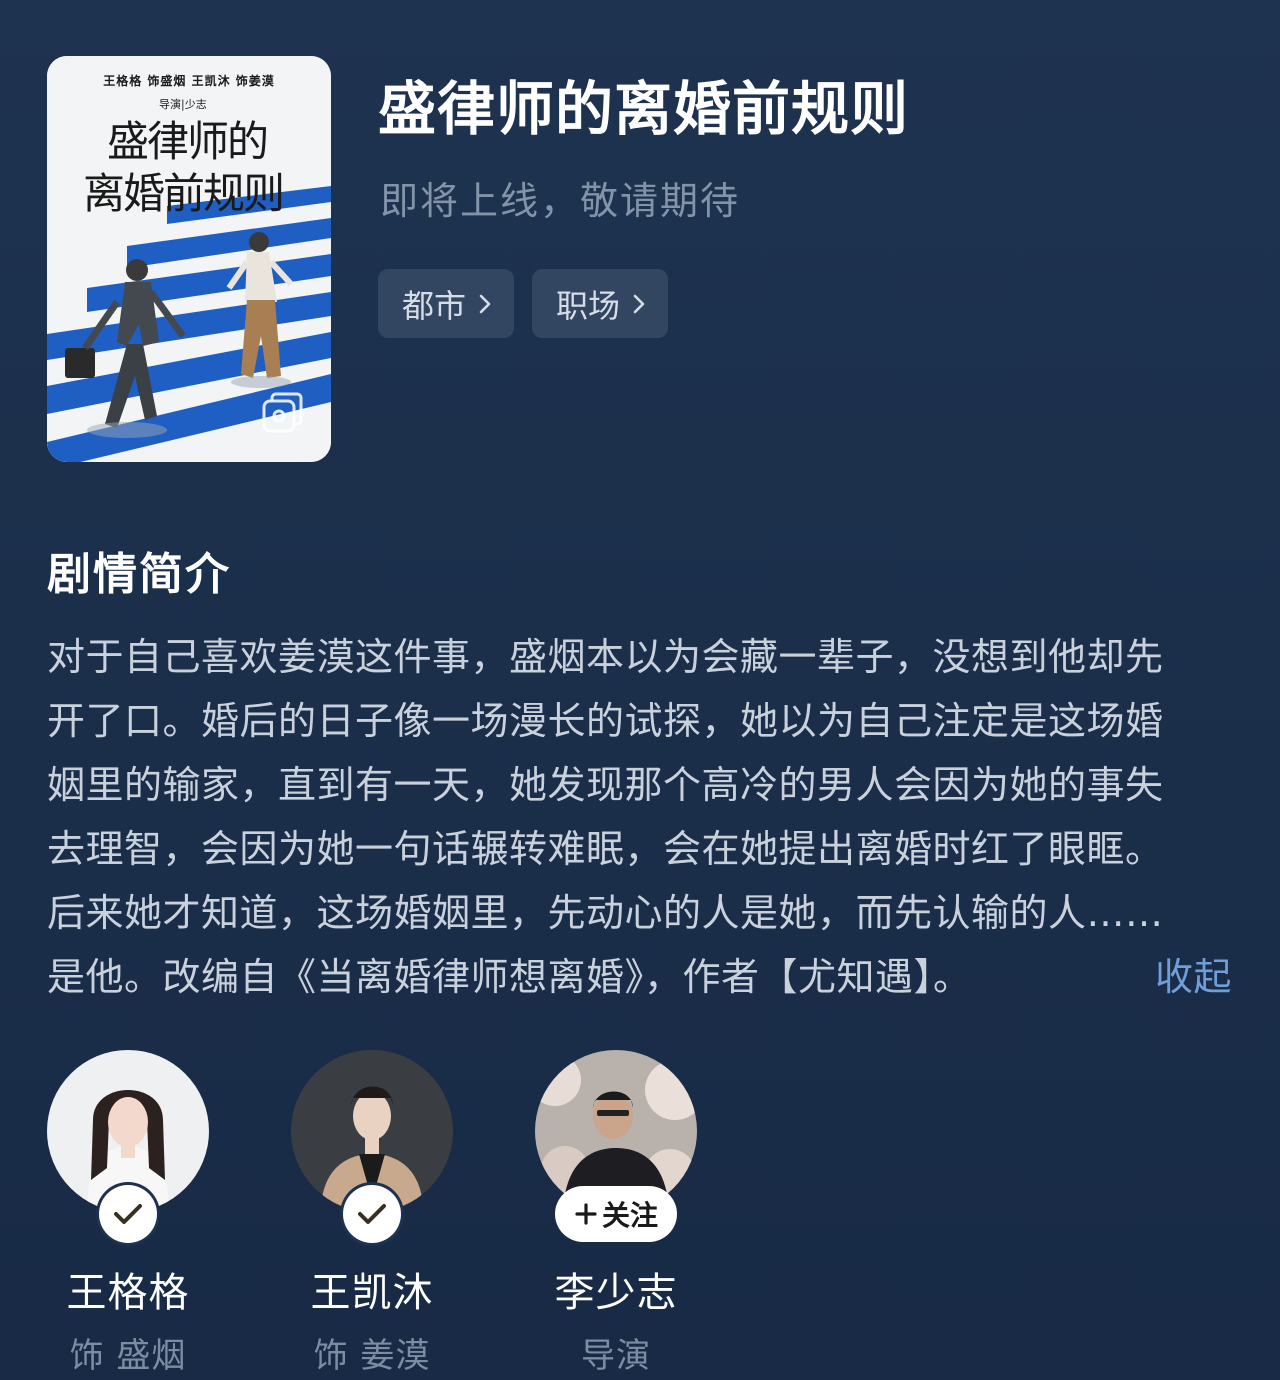 The image size is (1280, 1380). What do you see at coordinates (560, 201) in the screenshot?
I see `release-status: 即将上线，敬请期待` at bounding box center [560, 201].